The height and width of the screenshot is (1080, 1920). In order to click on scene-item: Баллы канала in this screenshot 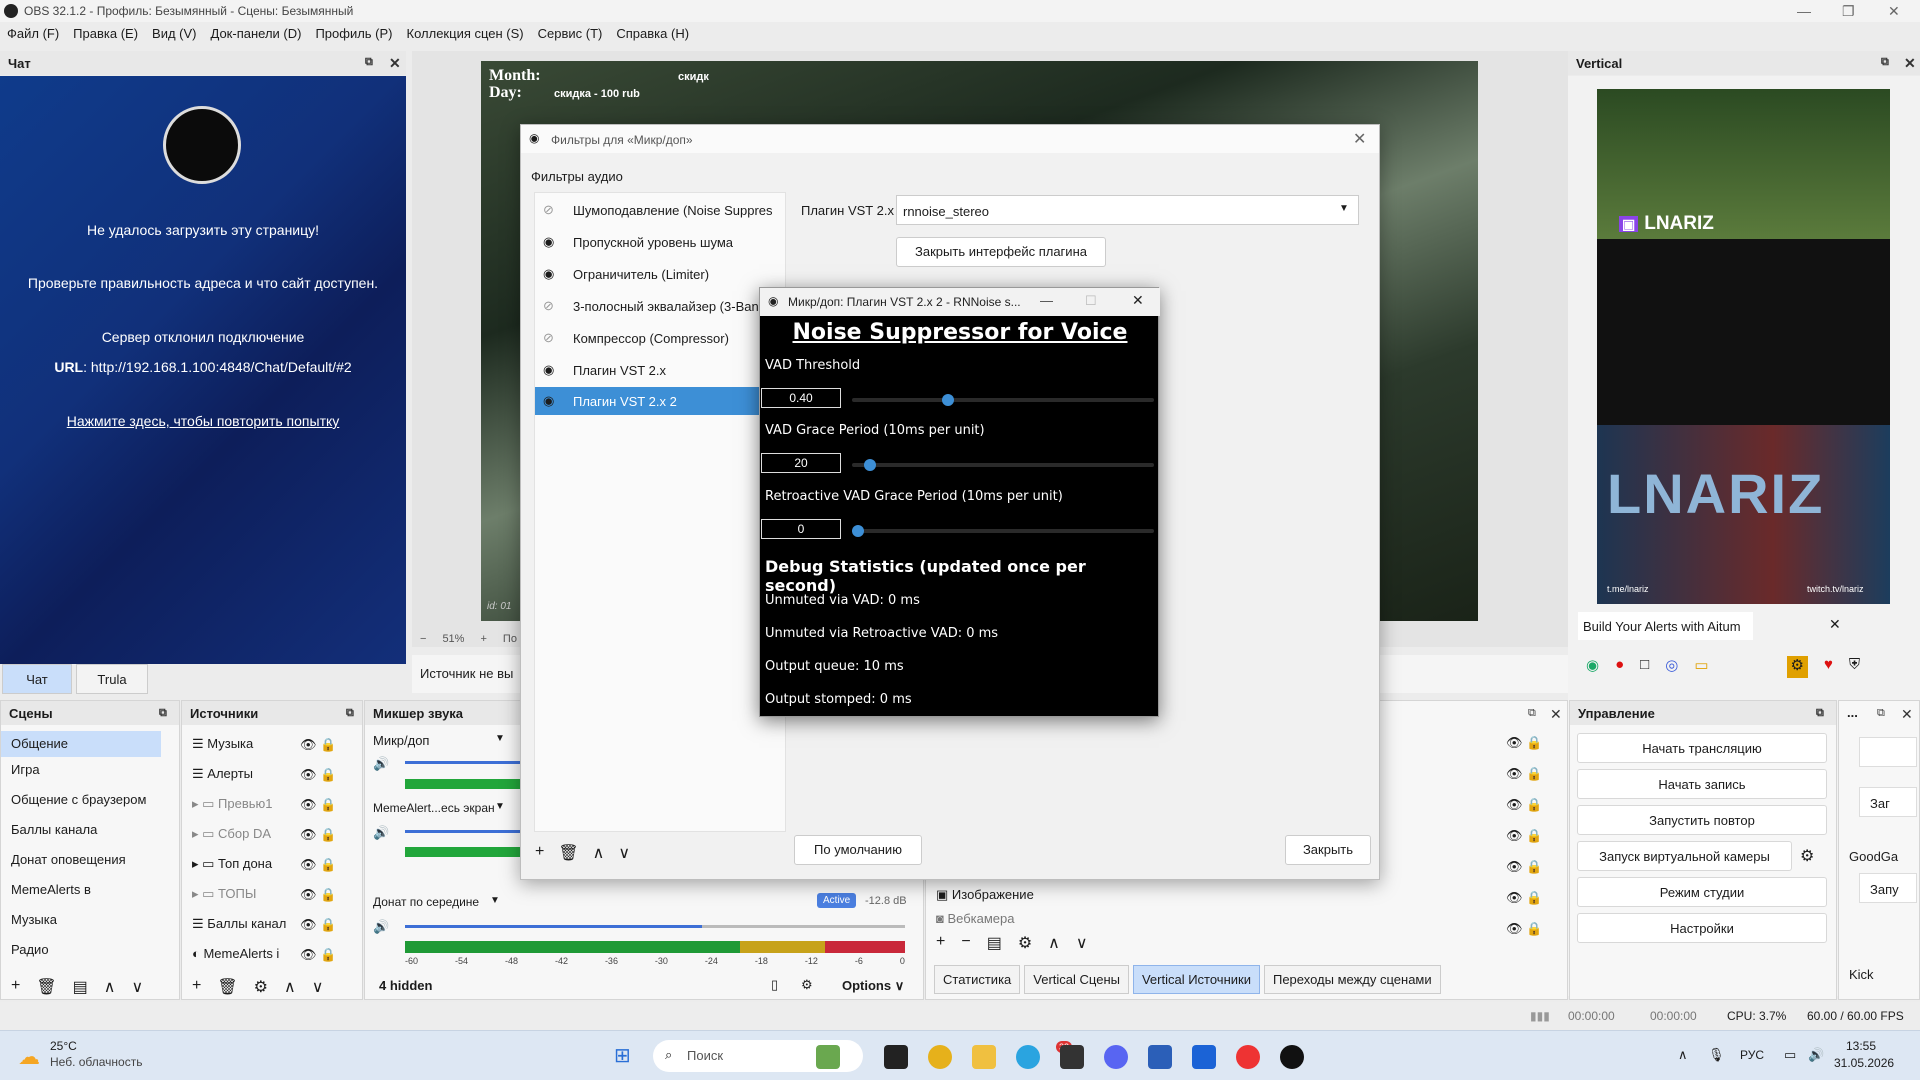, I will do `click(84, 830)`.